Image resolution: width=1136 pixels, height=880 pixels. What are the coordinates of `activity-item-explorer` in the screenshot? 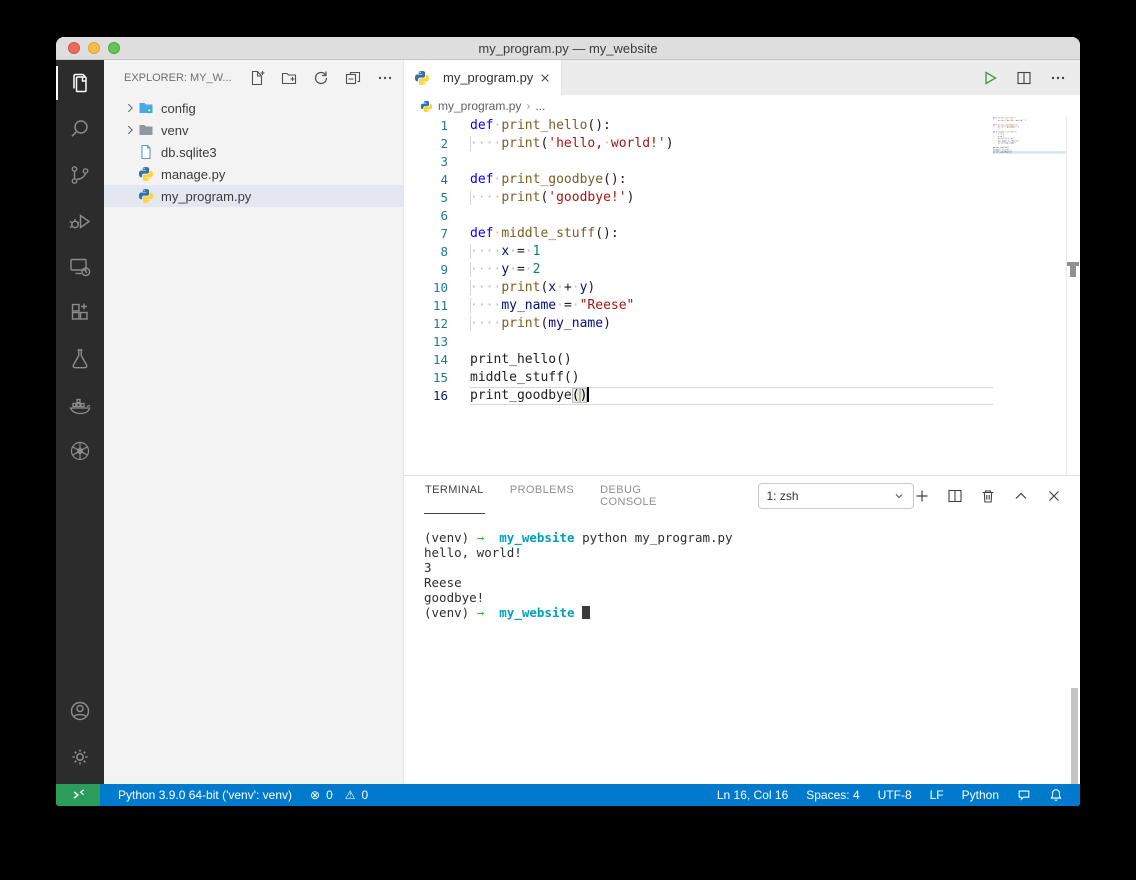 It's located at (80, 83).